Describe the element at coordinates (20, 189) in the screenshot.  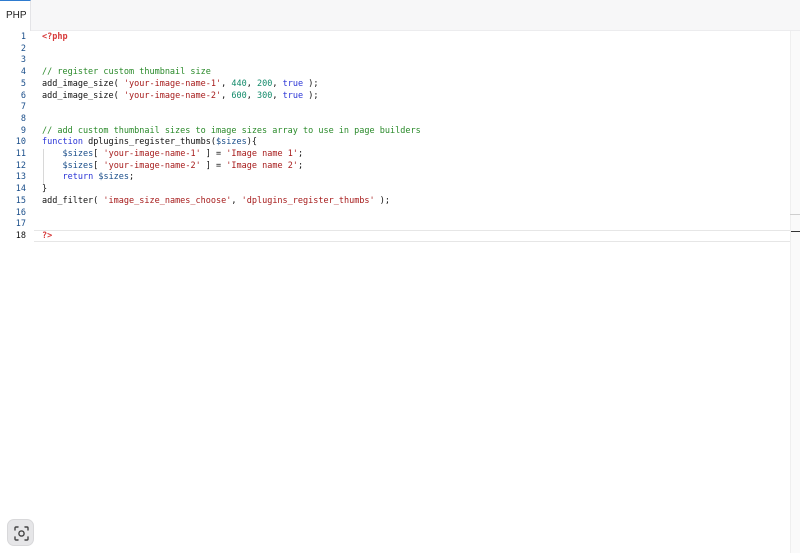
I see `line-number: 14` at that location.